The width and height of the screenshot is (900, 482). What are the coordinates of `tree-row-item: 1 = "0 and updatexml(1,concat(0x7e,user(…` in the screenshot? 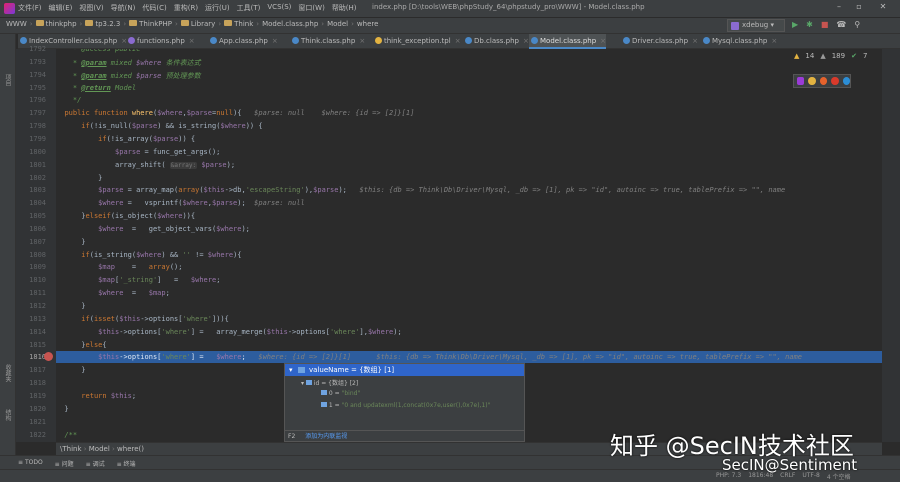 It's located at (405, 405).